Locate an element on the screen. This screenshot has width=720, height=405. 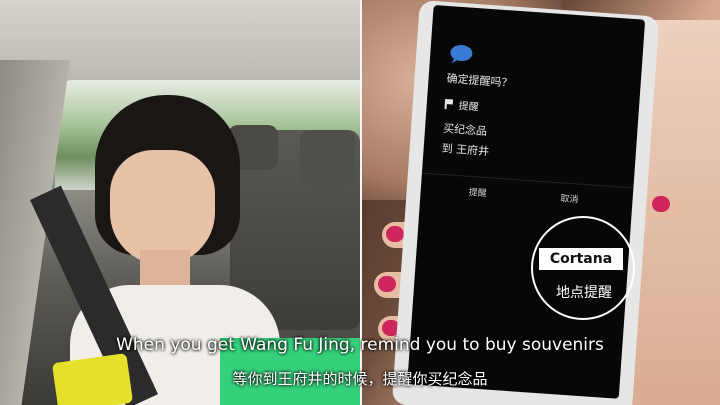
flag-icon is located at coordinates (450, 104).